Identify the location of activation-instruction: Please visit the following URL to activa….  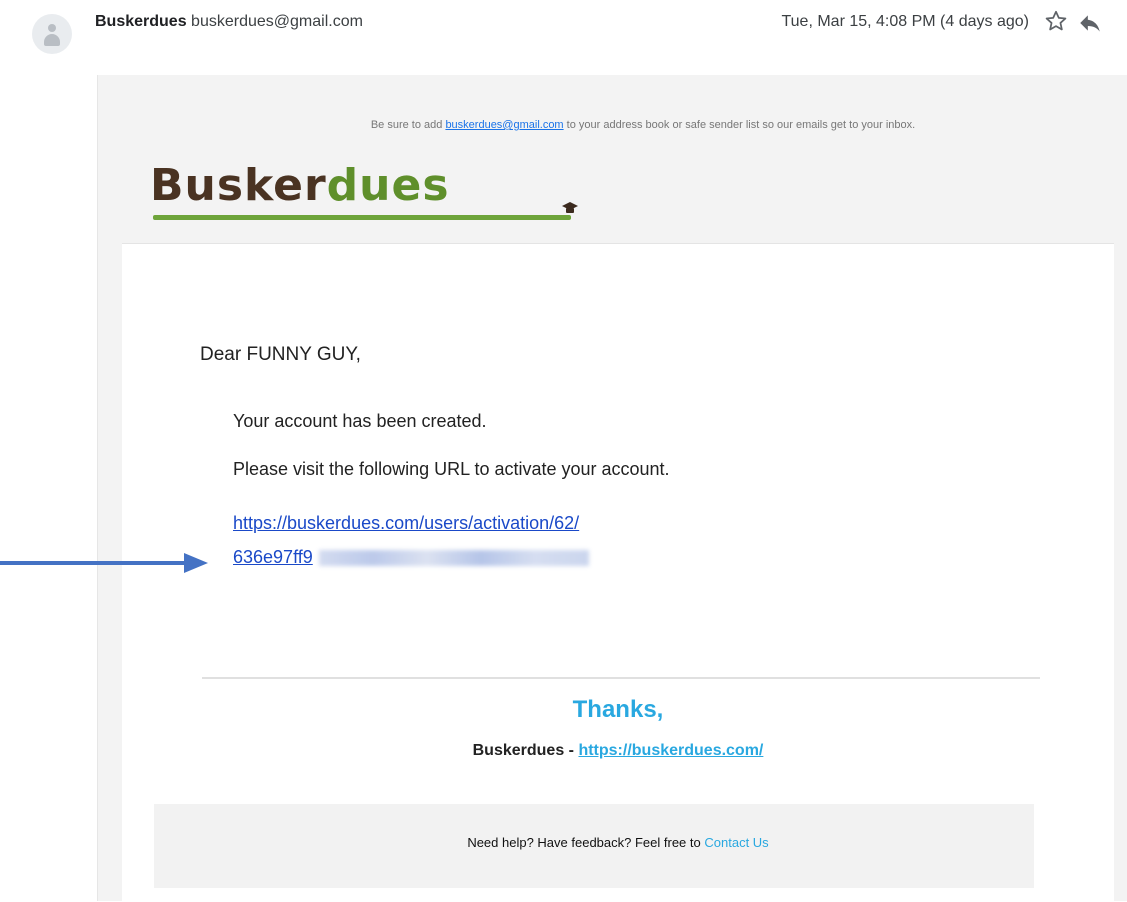
(451, 469).